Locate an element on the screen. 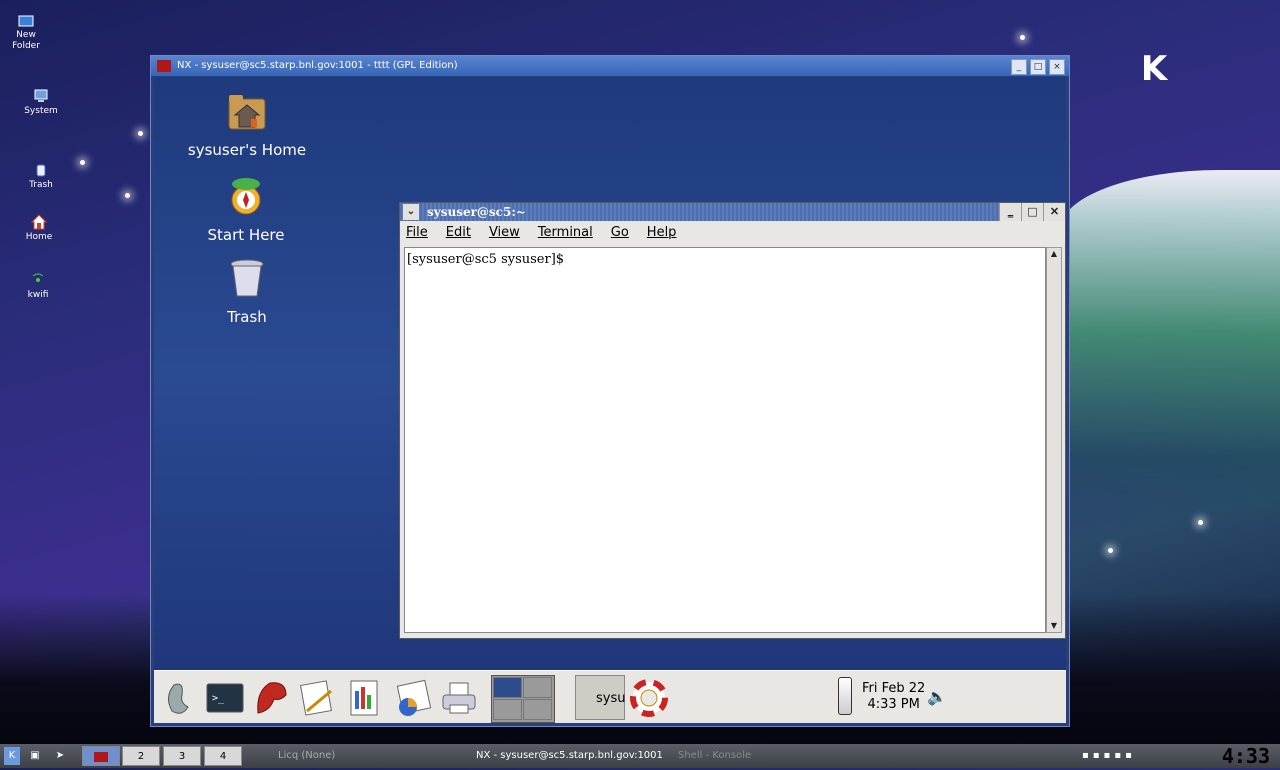 The width and height of the screenshot is (1280, 770). menu-terminal: Terminal is located at coordinates (565, 232).